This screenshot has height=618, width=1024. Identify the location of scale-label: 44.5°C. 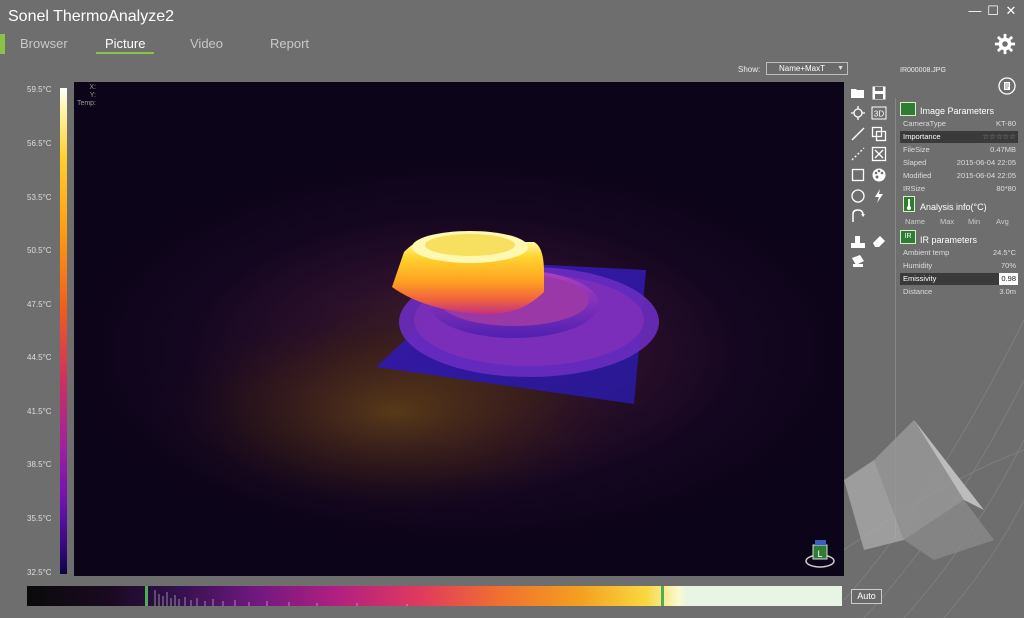
(39, 357).